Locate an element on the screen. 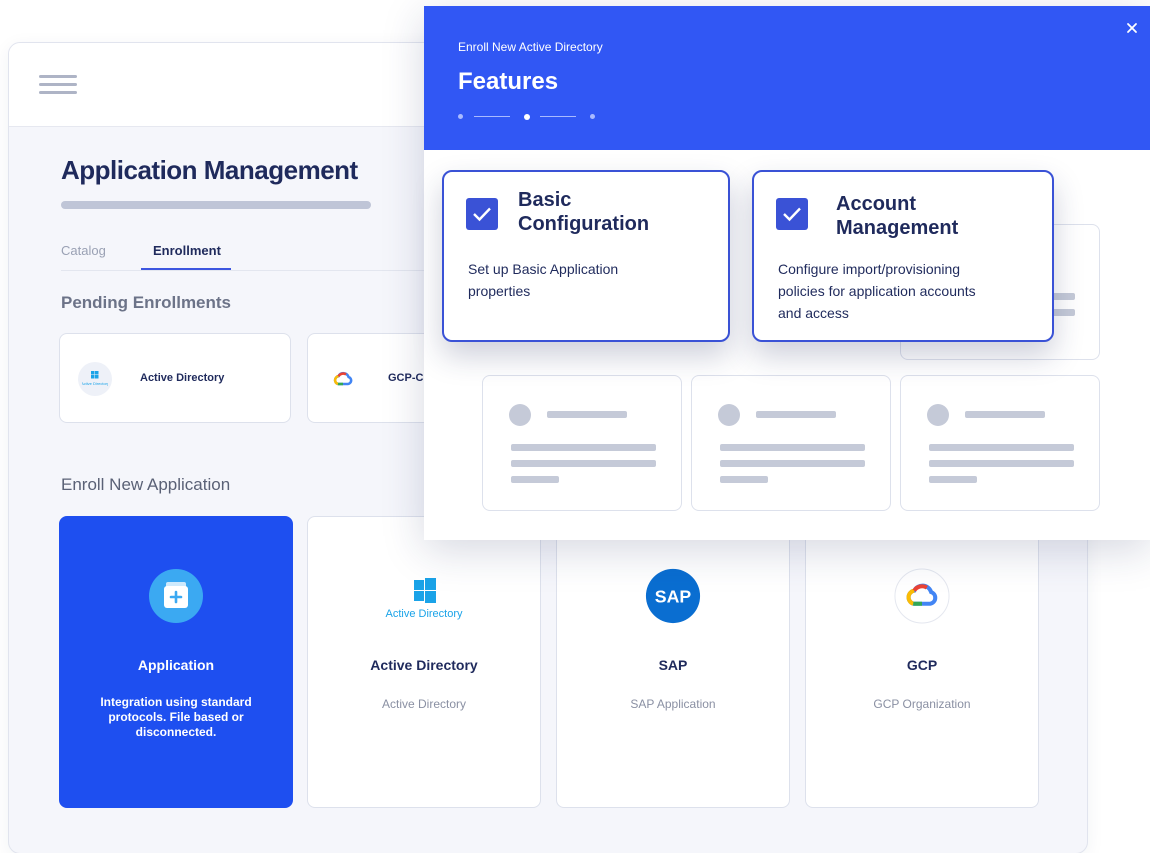 This screenshot has height=853, width=1150. sap-logo: SAP is located at coordinates (673, 596).